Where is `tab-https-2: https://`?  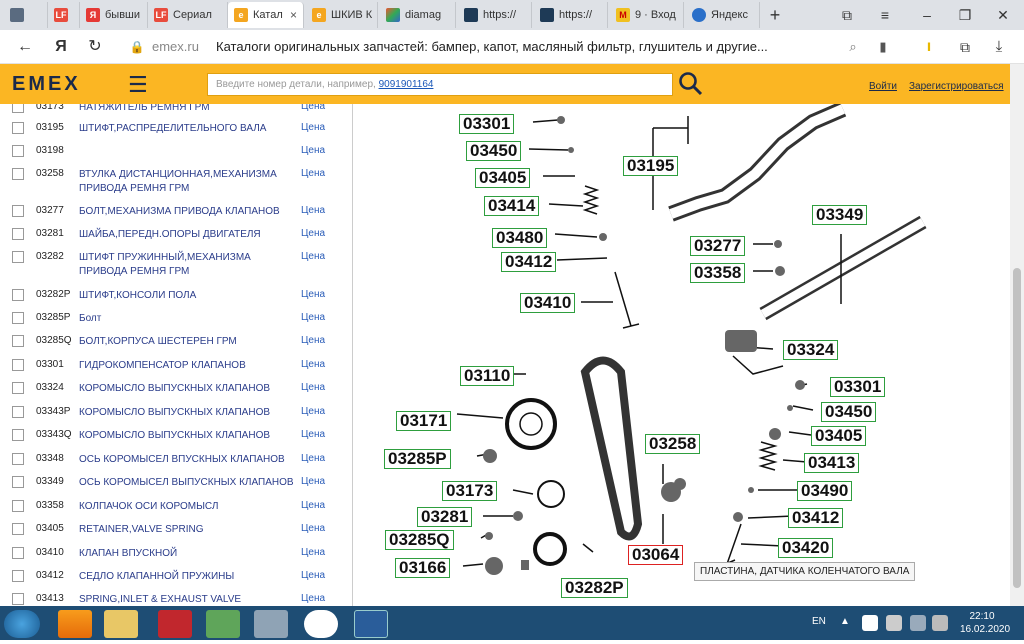
tab-https-2: https:// is located at coordinates (571, 15).